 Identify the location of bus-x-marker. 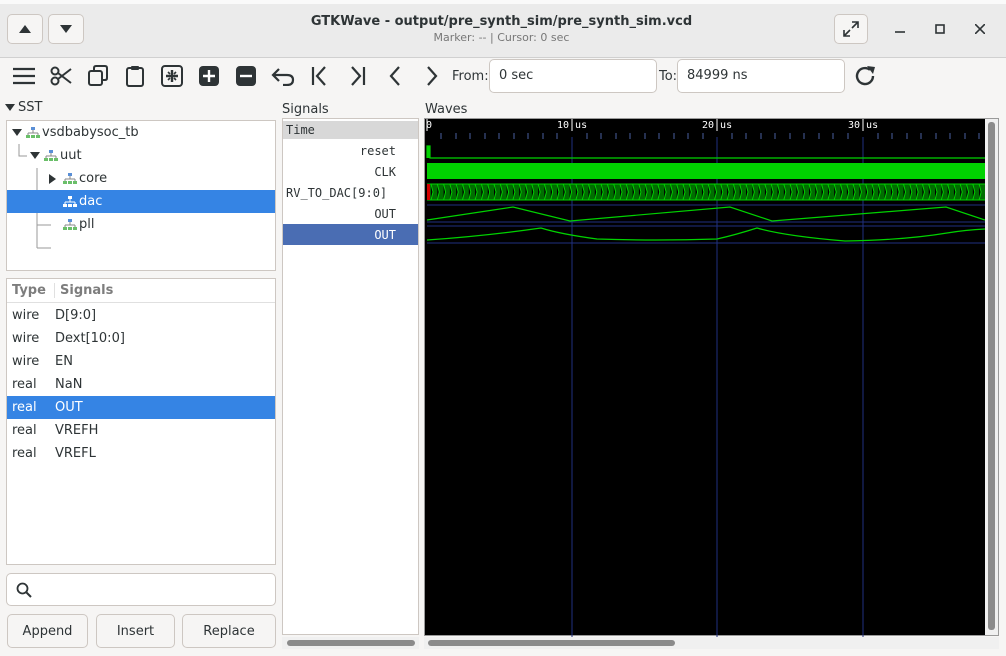
(428, 192).